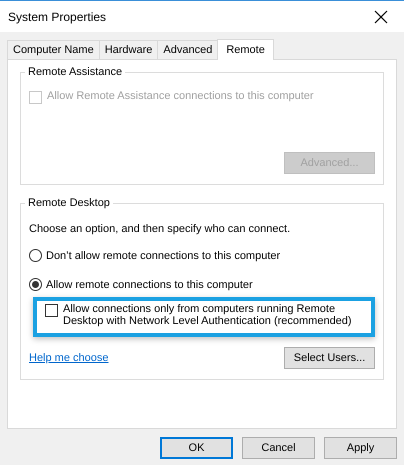 This screenshot has width=404, height=465. What do you see at coordinates (53, 49) in the screenshot?
I see `tab: Computer Name` at bounding box center [53, 49].